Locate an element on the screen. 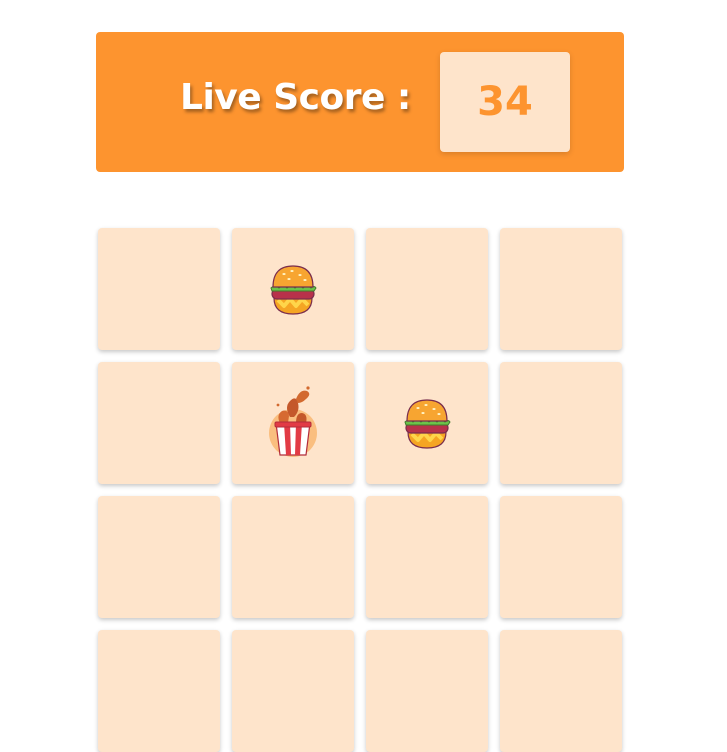  fried-chicken-bucket-icon is located at coordinates (293, 423).